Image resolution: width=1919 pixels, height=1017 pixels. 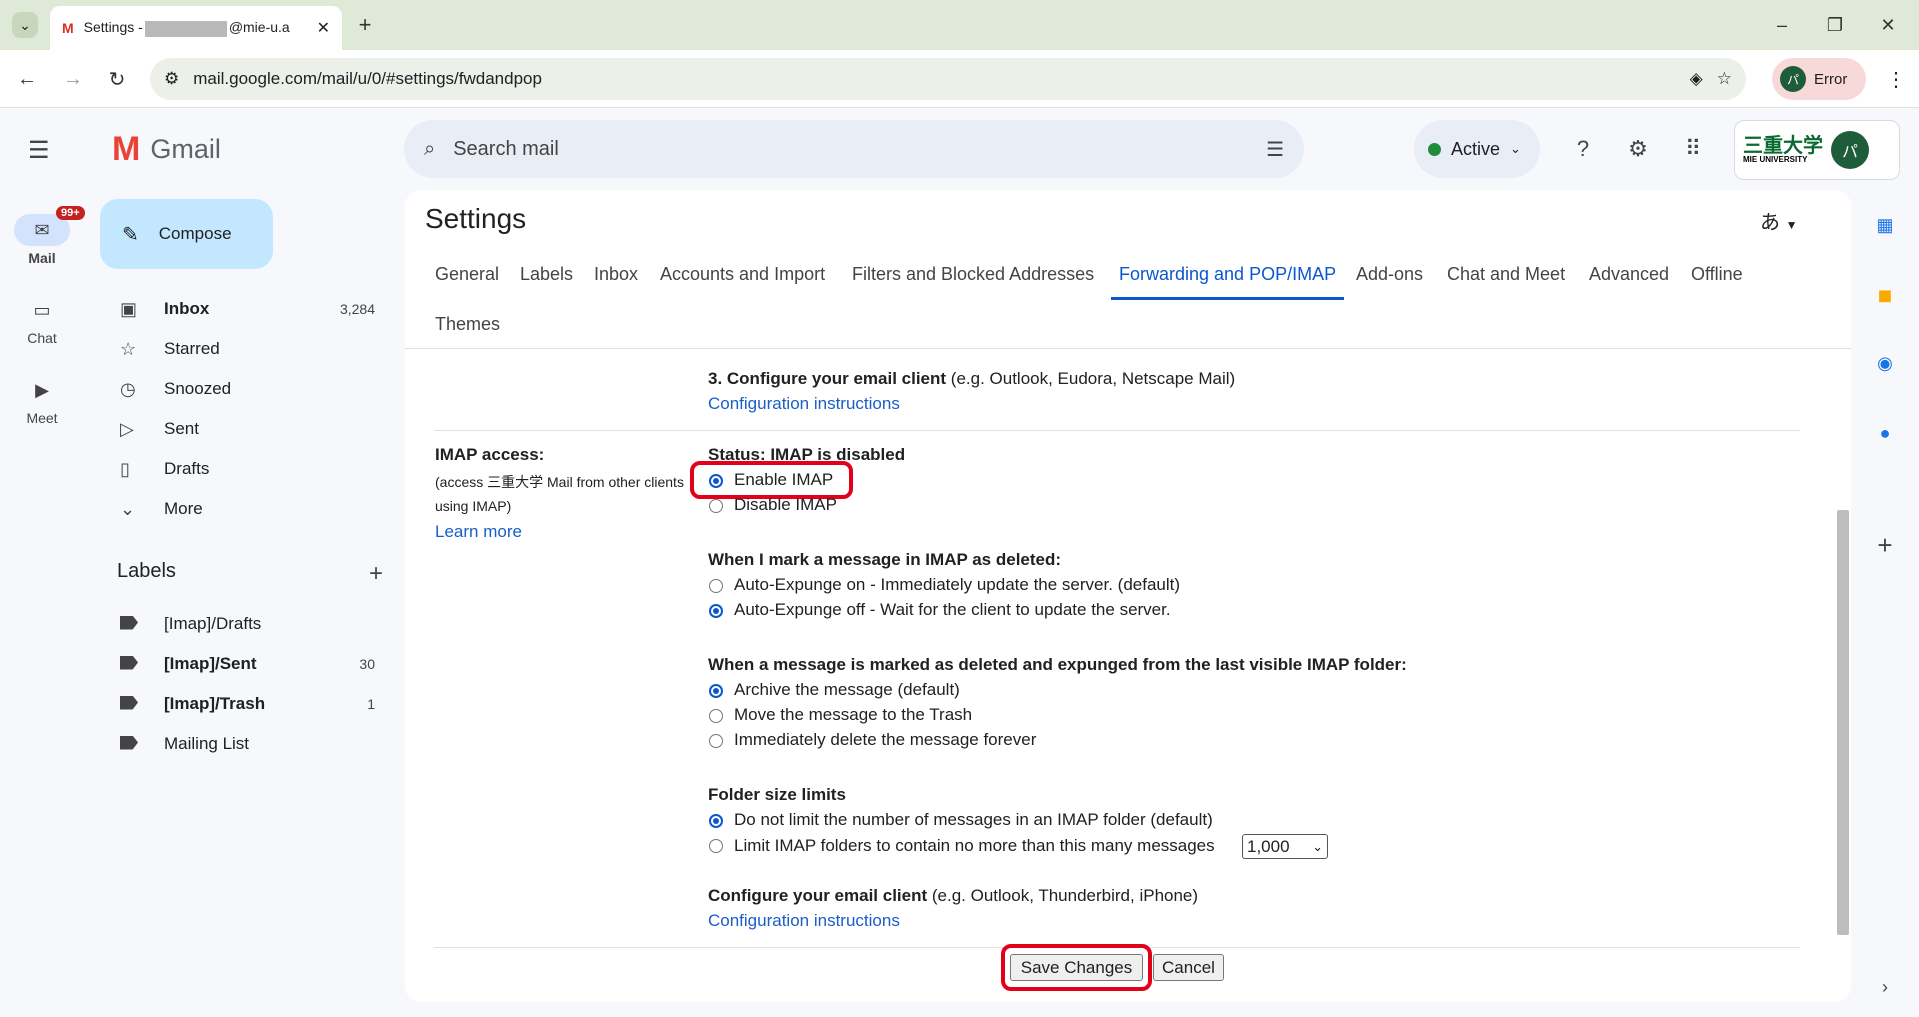 I want to click on config-instructions-link-pop: Configuration instructions, so click(x=804, y=404).